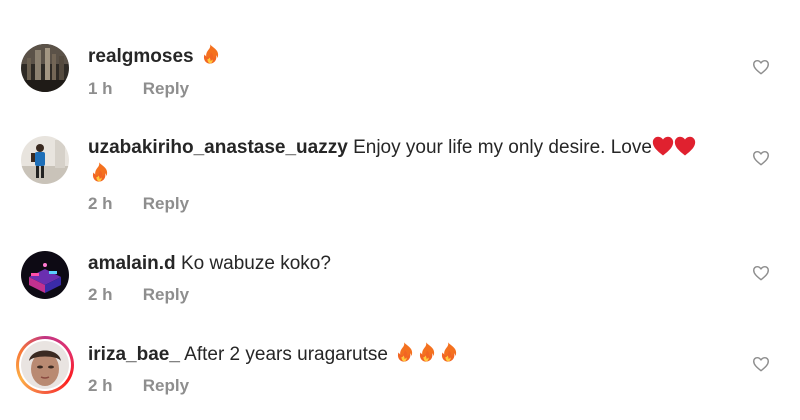 Image resolution: width=800 pixels, height=420 pixels. I want to click on comment-text: amalain.d Ko wabuze koko?, so click(209, 263).